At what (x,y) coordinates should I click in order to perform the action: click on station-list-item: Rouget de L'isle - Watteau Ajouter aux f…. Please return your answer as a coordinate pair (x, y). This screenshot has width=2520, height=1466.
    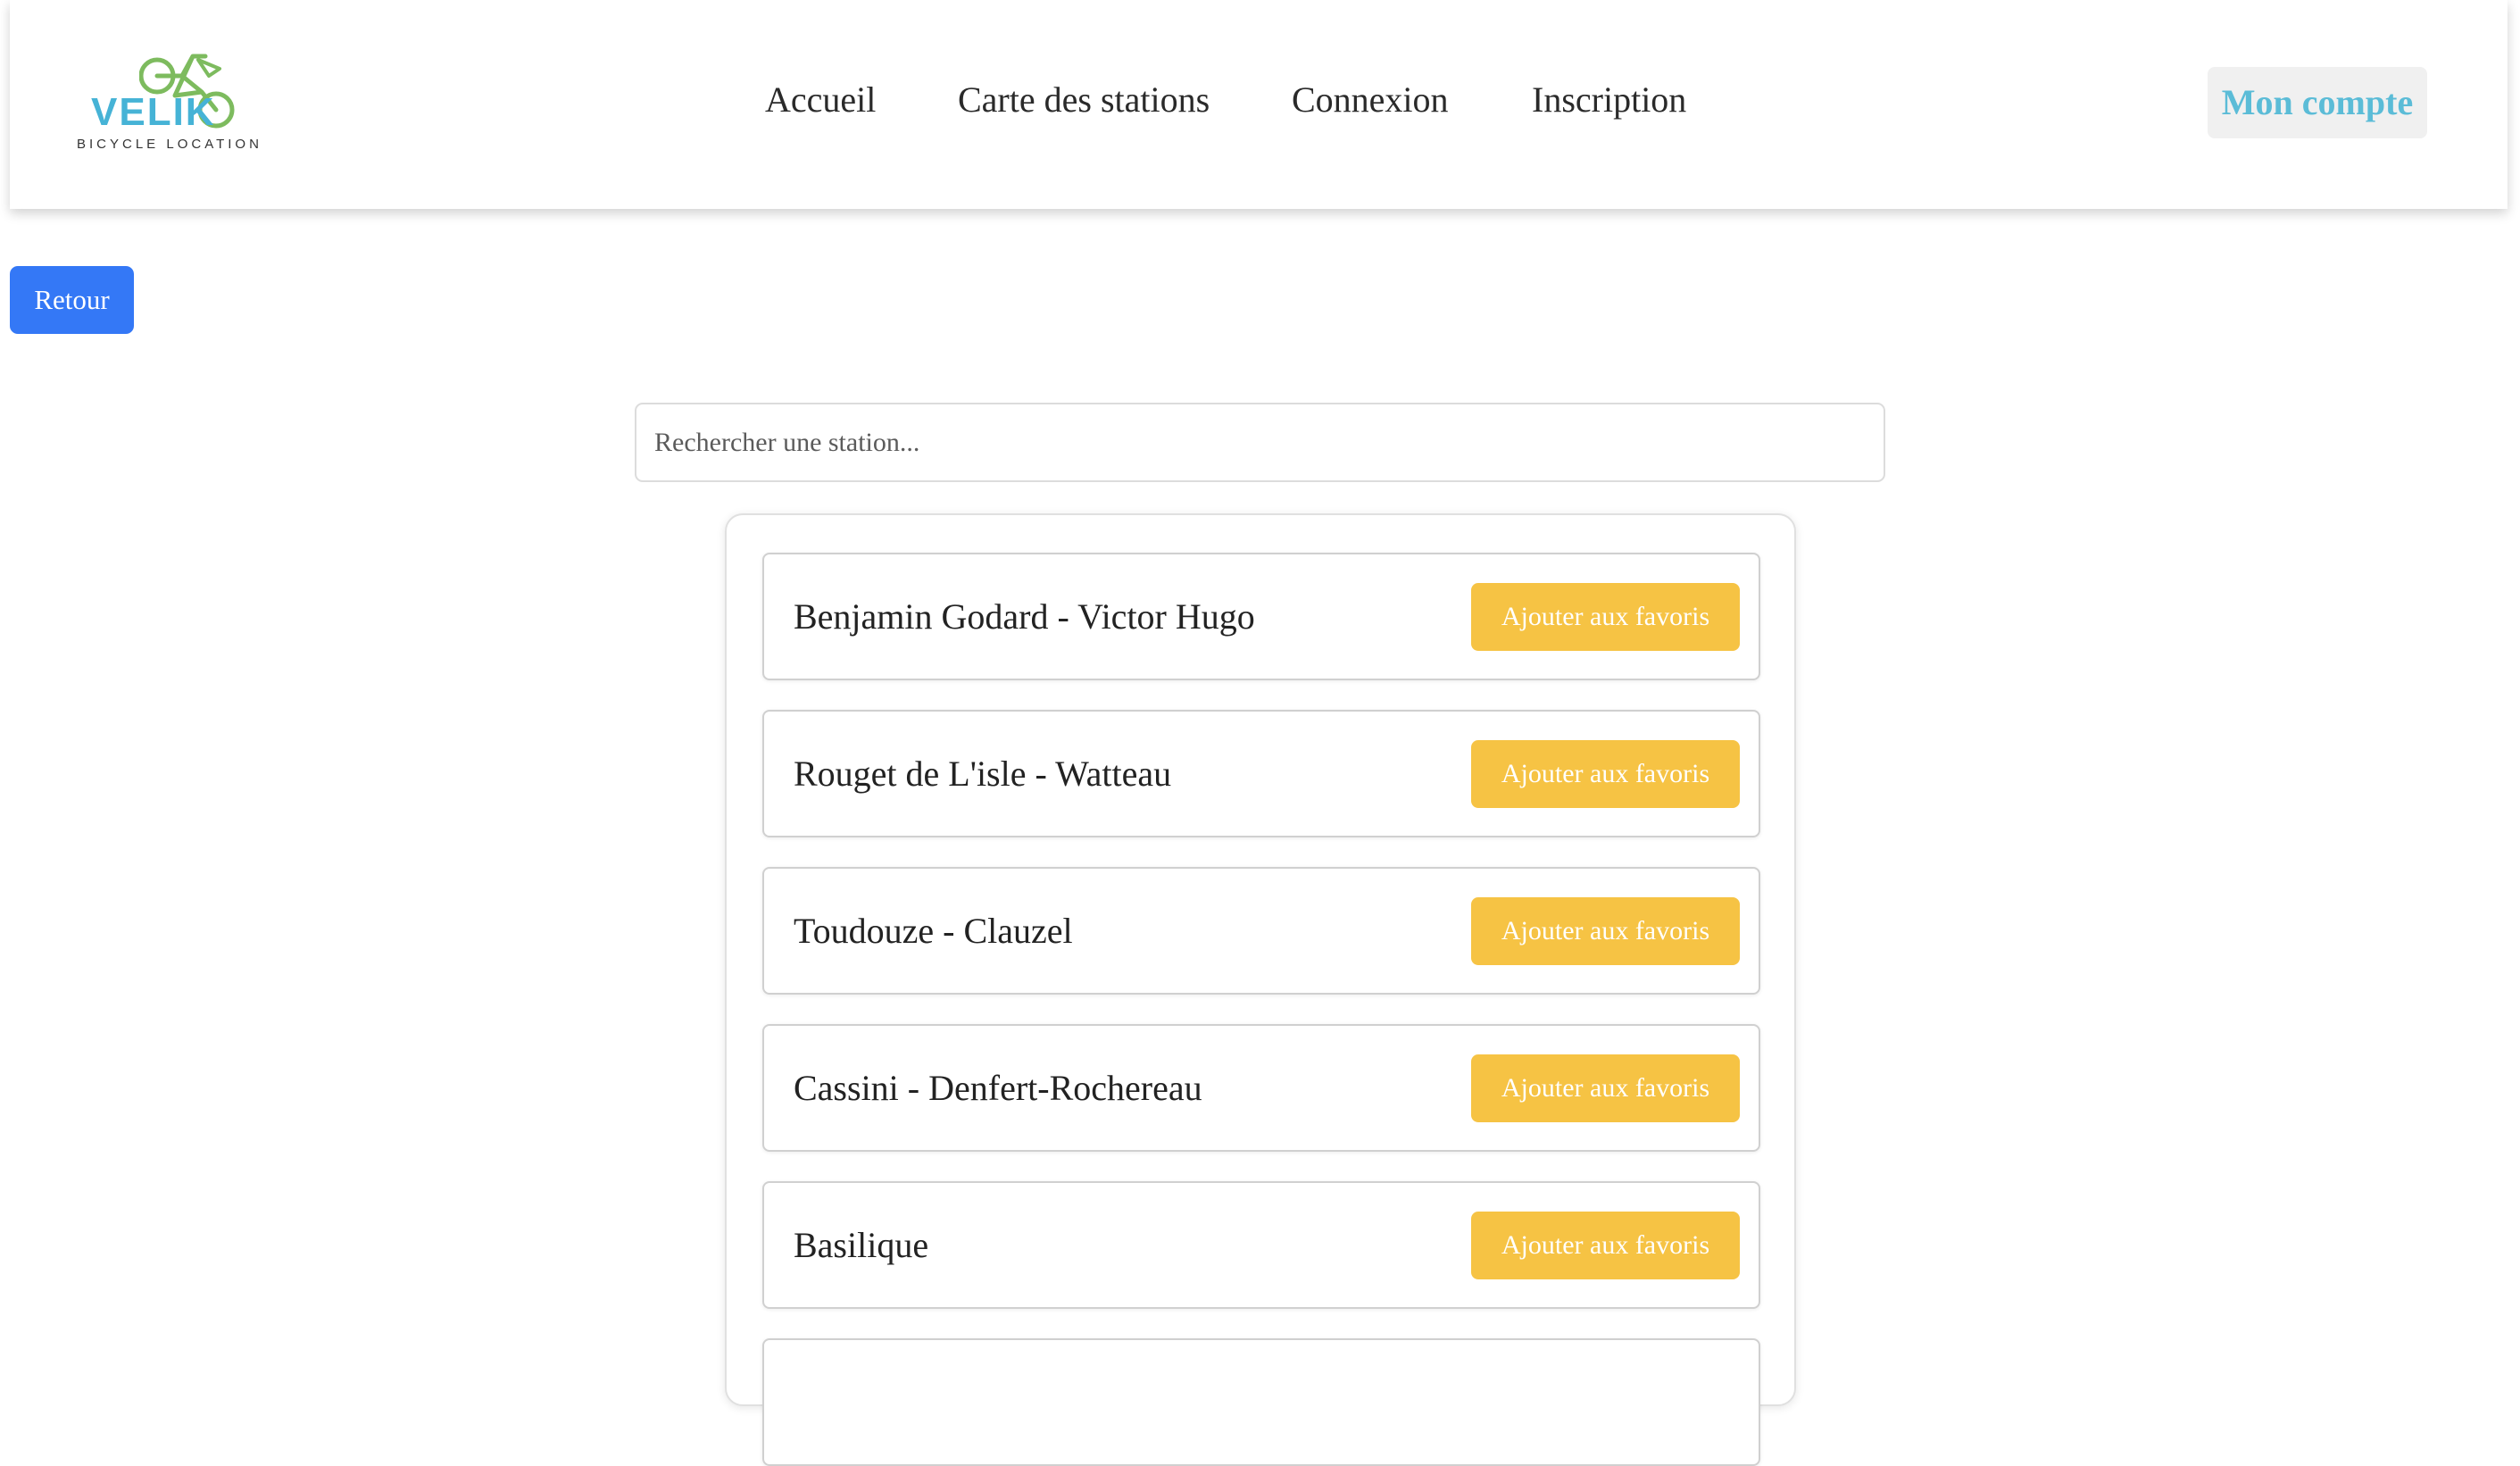
    Looking at the image, I should click on (1261, 773).